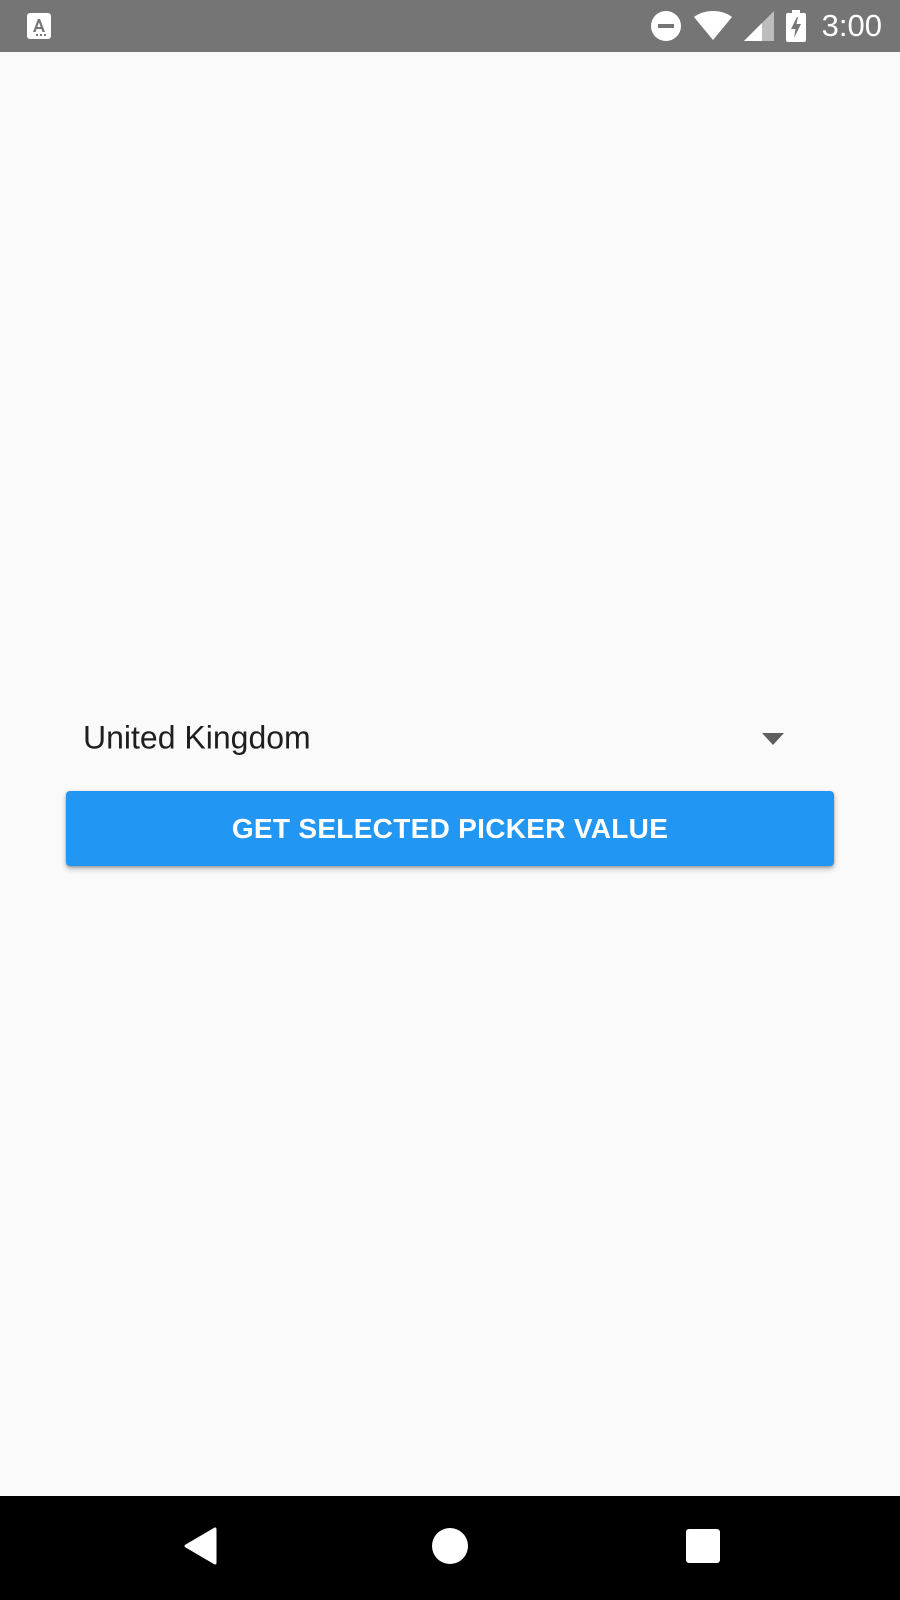  Describe the element at coordinates (666, 26) in the screenshot. I see `do-not-disturb-icon` at that location.